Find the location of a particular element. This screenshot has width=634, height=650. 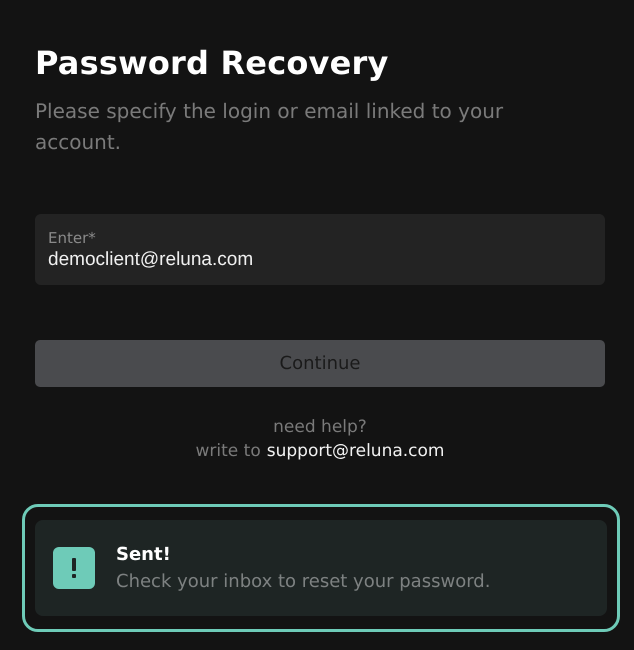

exclamation-icon is located at coordinates (74, 568).